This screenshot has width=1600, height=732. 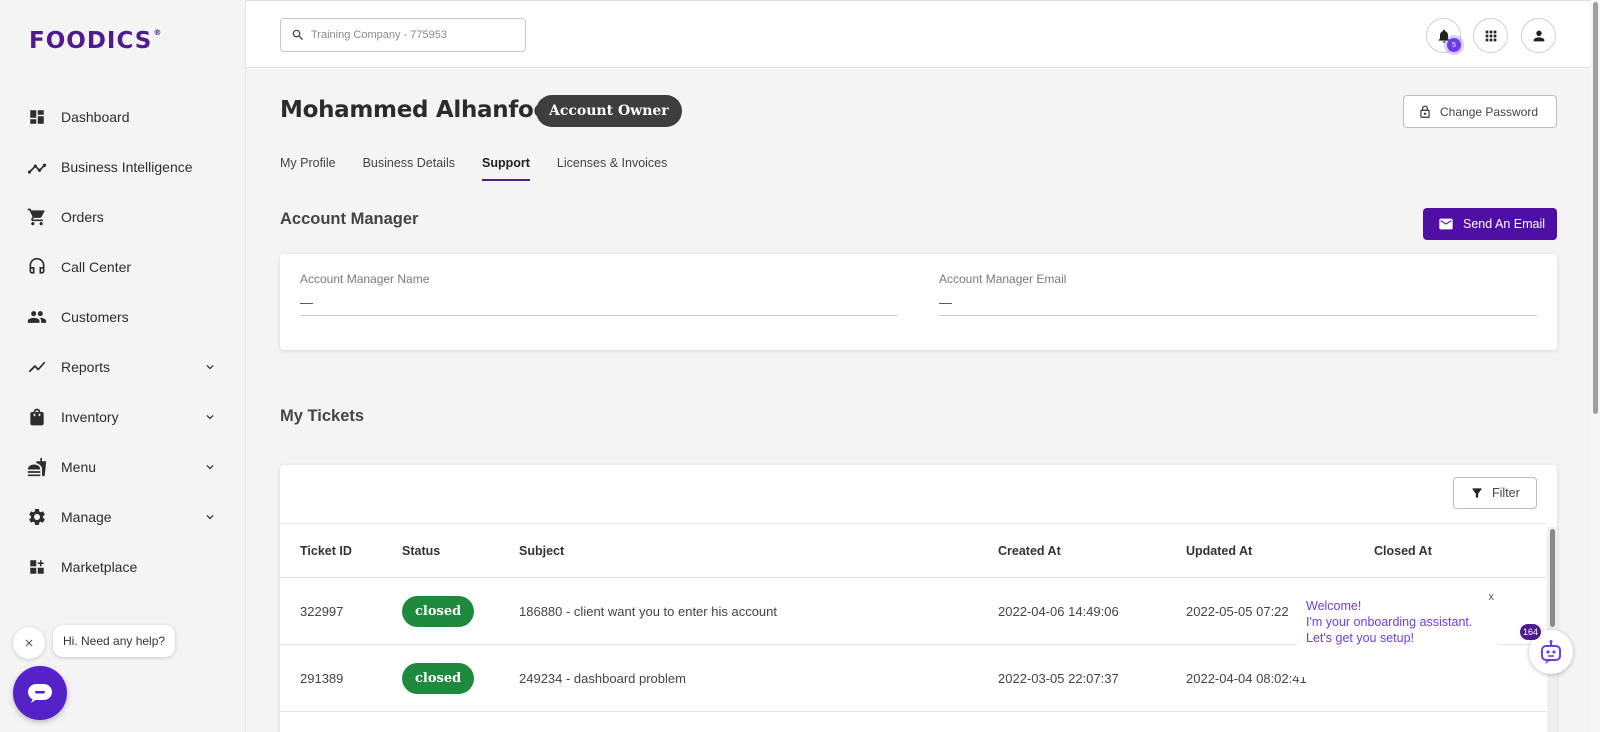 I want to click on column-header-closed-at: Closed At, so click(x=1460, y=550).